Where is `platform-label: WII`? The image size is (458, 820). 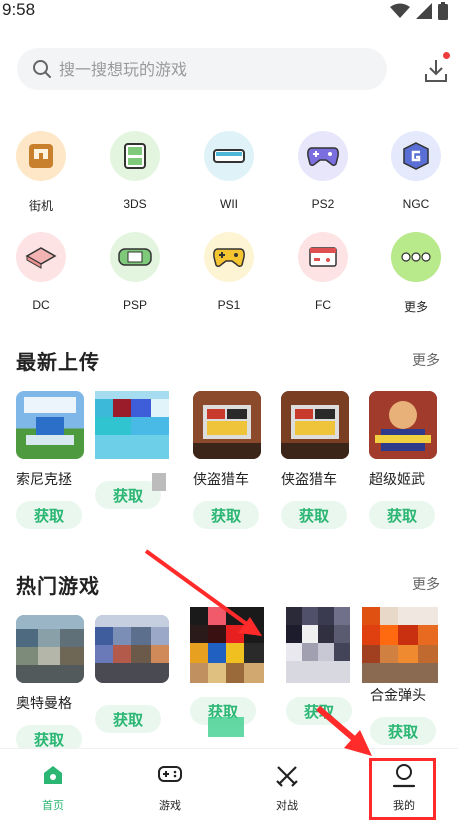
platform-label: WII is located at coordinates (229, 204).